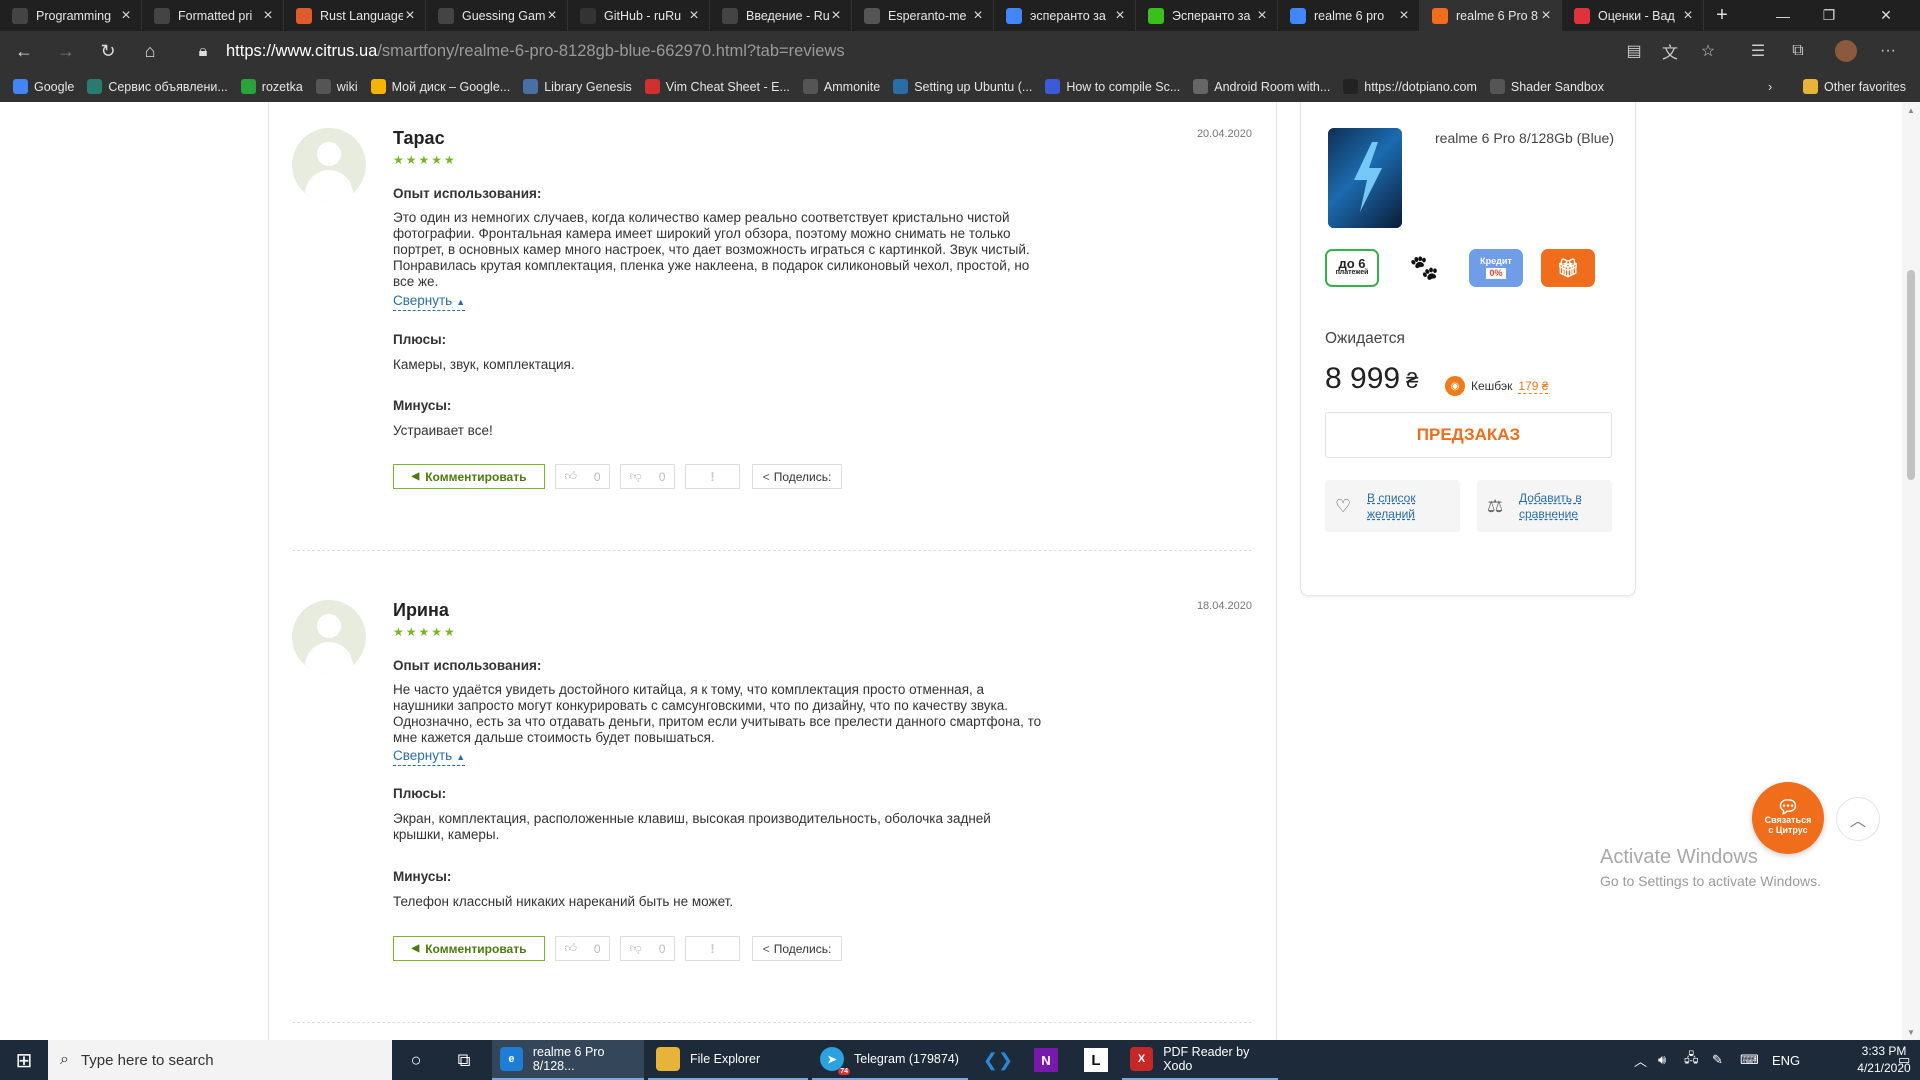 Image resolution: width=1920 pixels, height=1080 pixels. What do you see at coordinates (108, 51) in the screenshot?
I see `refresh-button: ↻` at bounding box center [108, 51].